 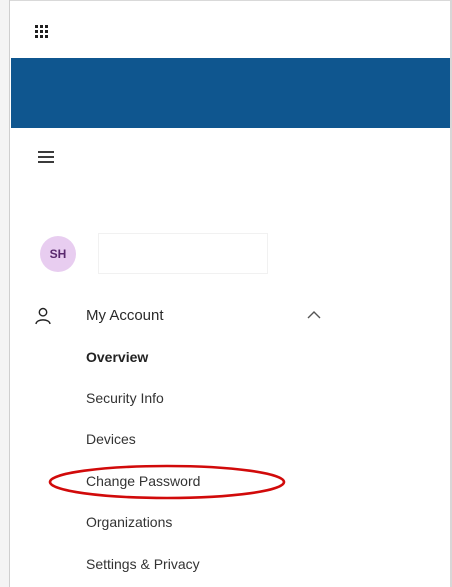 I want to click on nav-item-devices: Devices, so click(x=196, y=439).